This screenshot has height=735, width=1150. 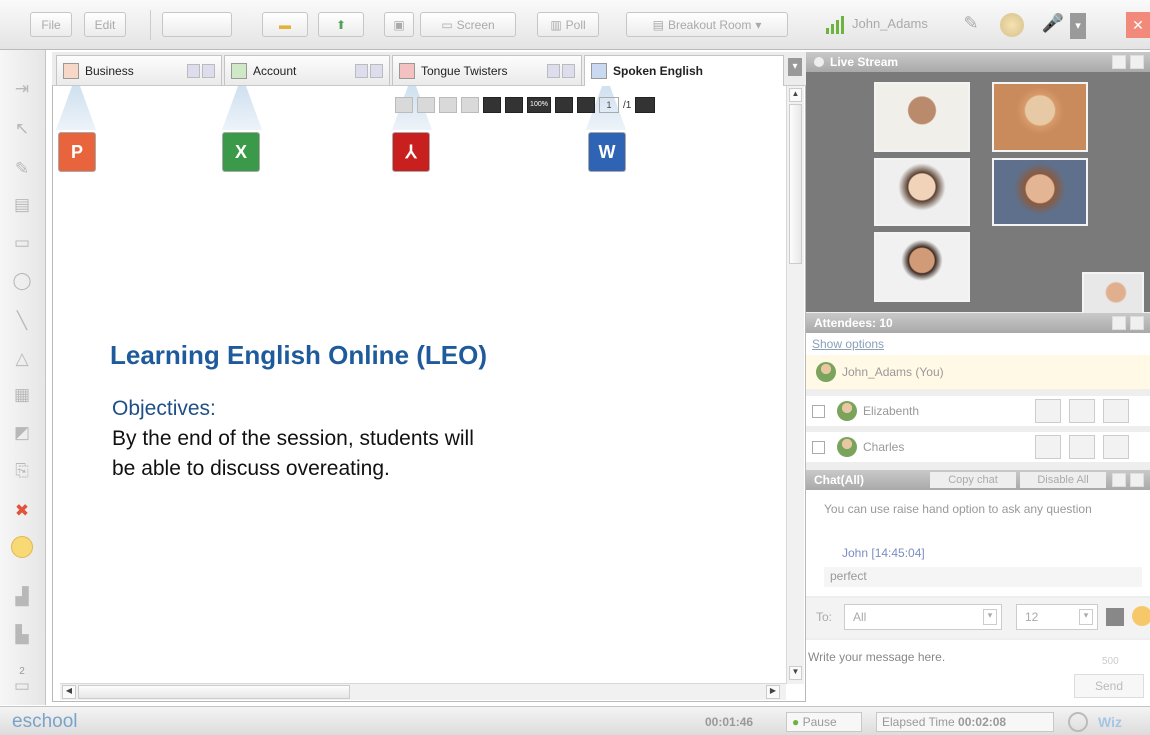 I want to click on file-menu-button: File, so click(x=51, y=24).